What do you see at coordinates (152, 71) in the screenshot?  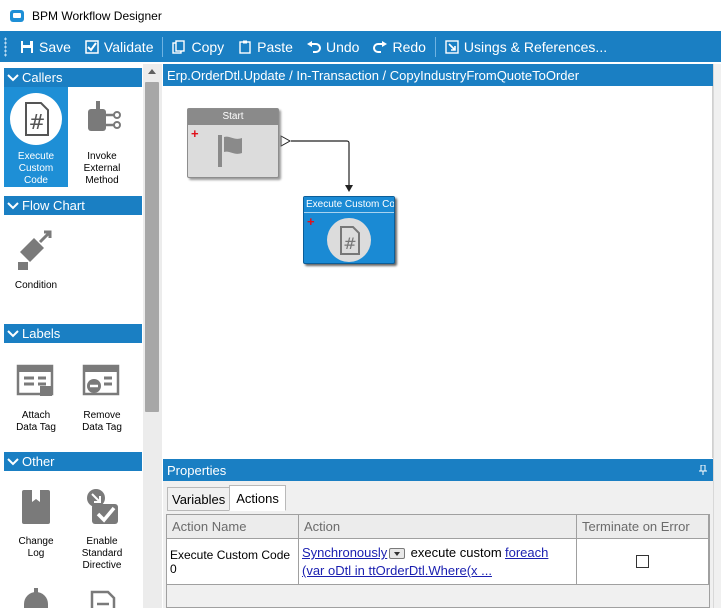 I see `scroll-up-icon` at bounding box center [152, 71].